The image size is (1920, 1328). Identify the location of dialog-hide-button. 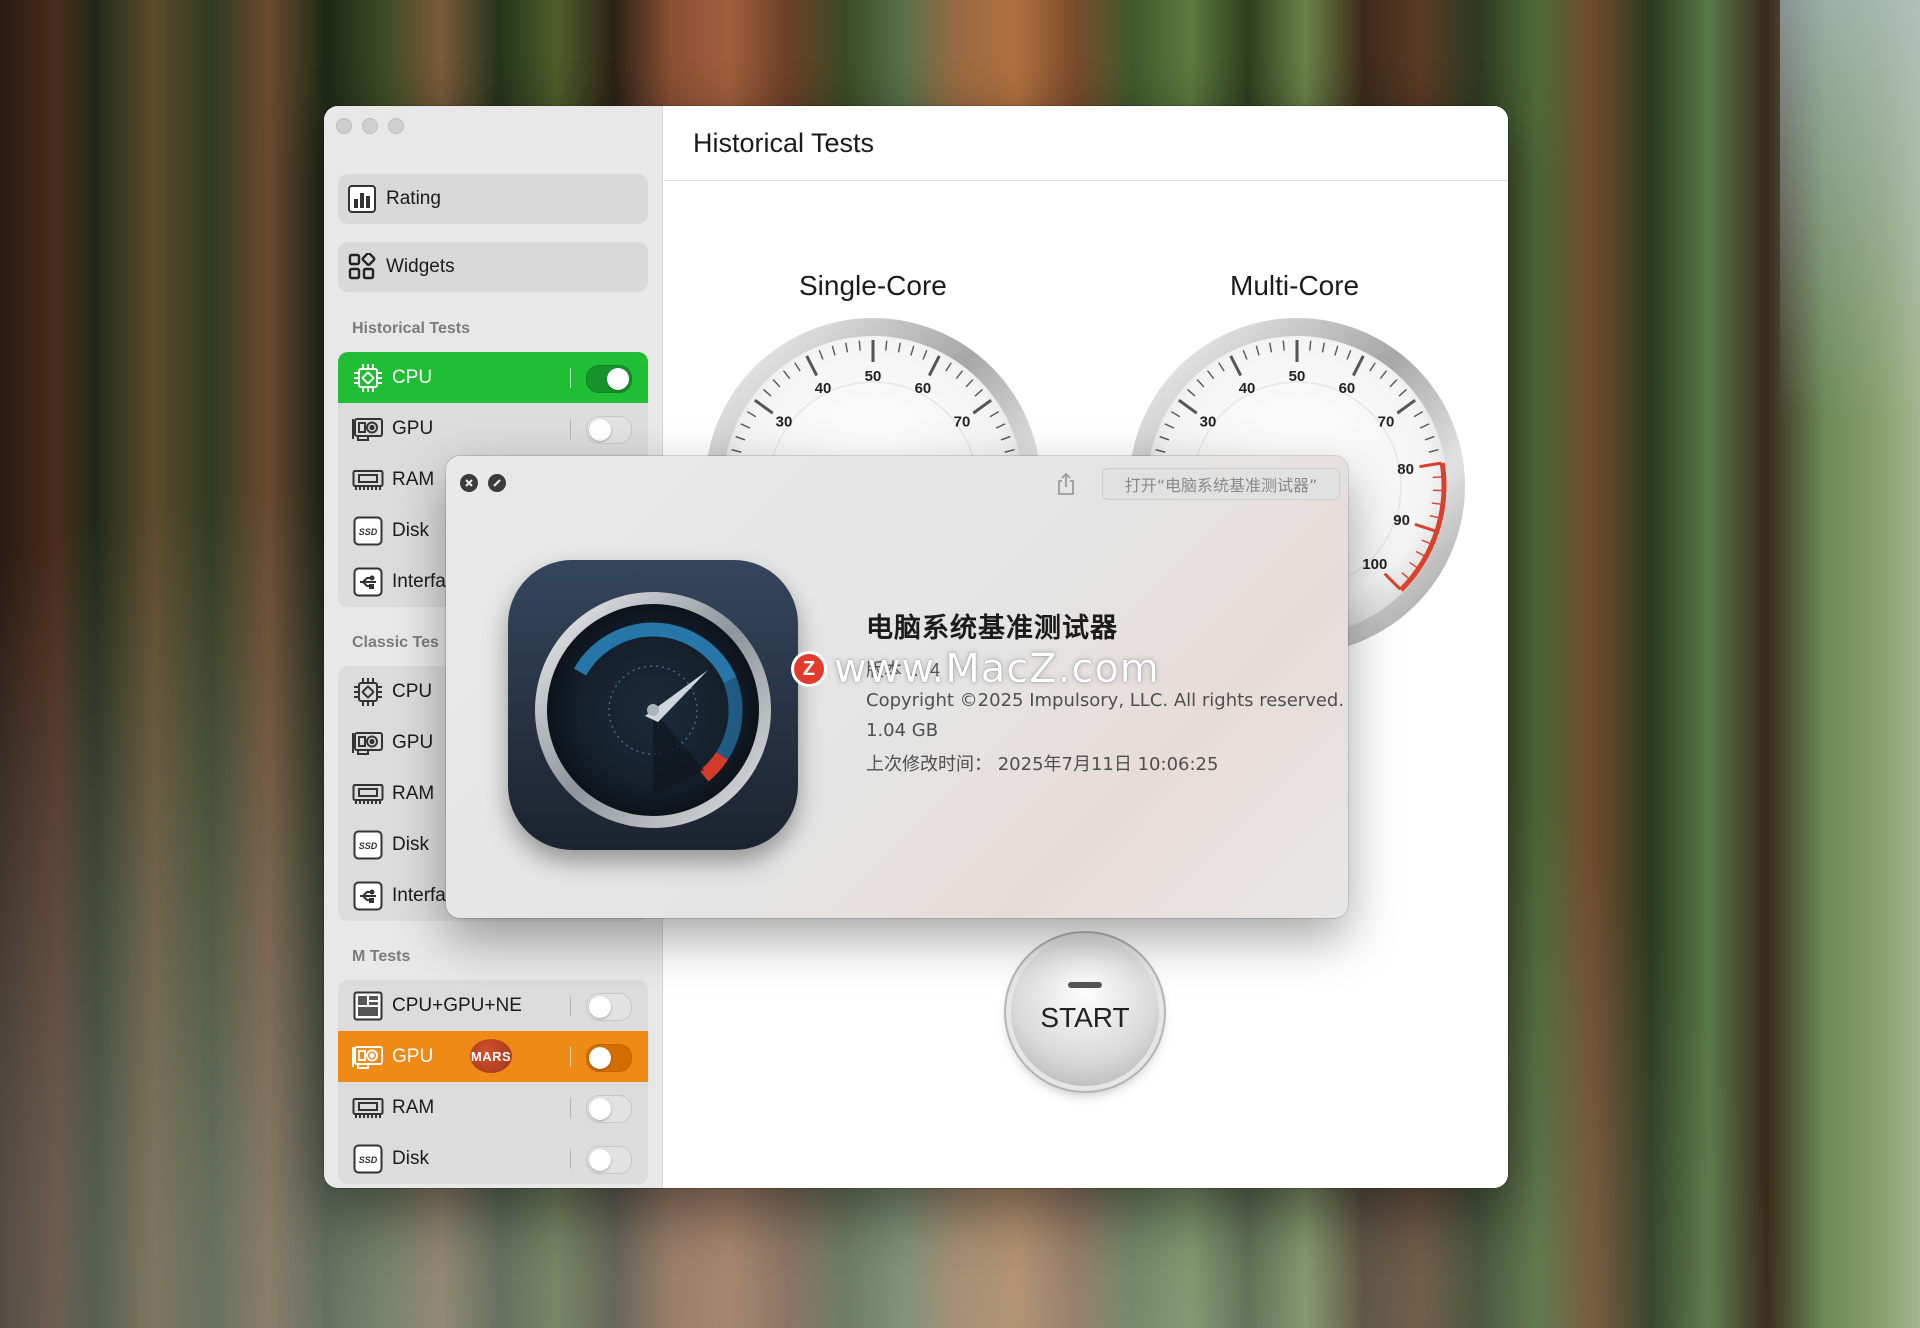
(497, 483).